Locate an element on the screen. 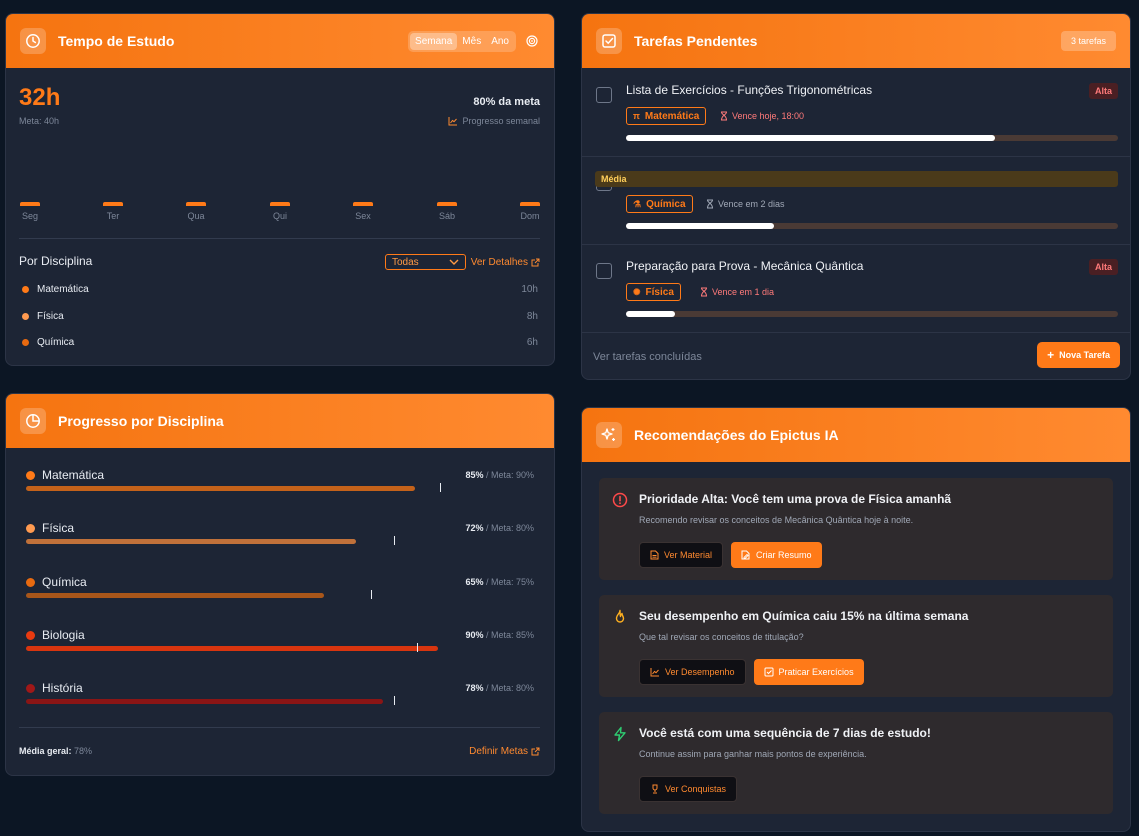  progress-values: 72% / Meta: 80% is located at coordinates (499, 528).